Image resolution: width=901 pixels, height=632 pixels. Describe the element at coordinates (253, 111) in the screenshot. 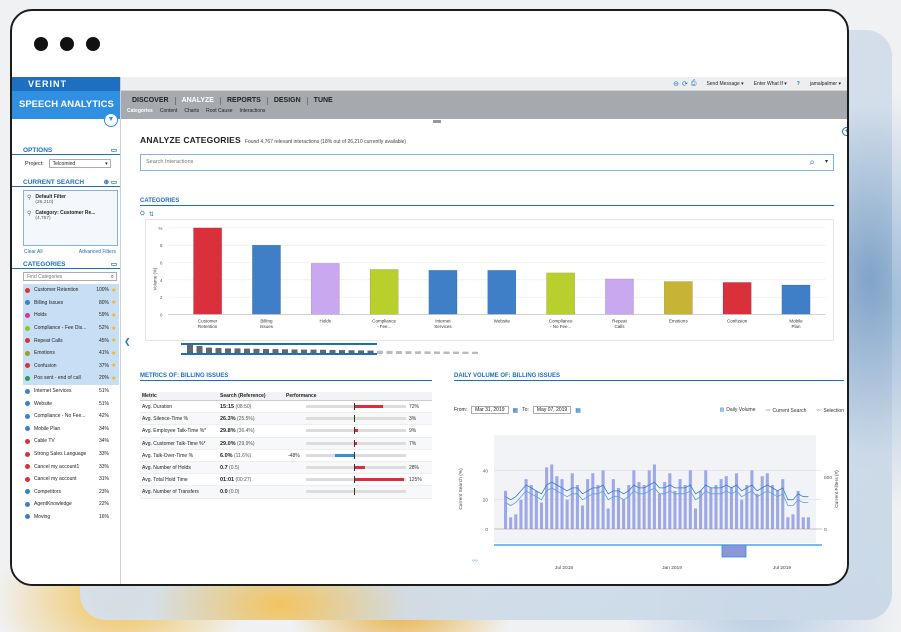

I see `subtab-interactions: Interactions` at that location.